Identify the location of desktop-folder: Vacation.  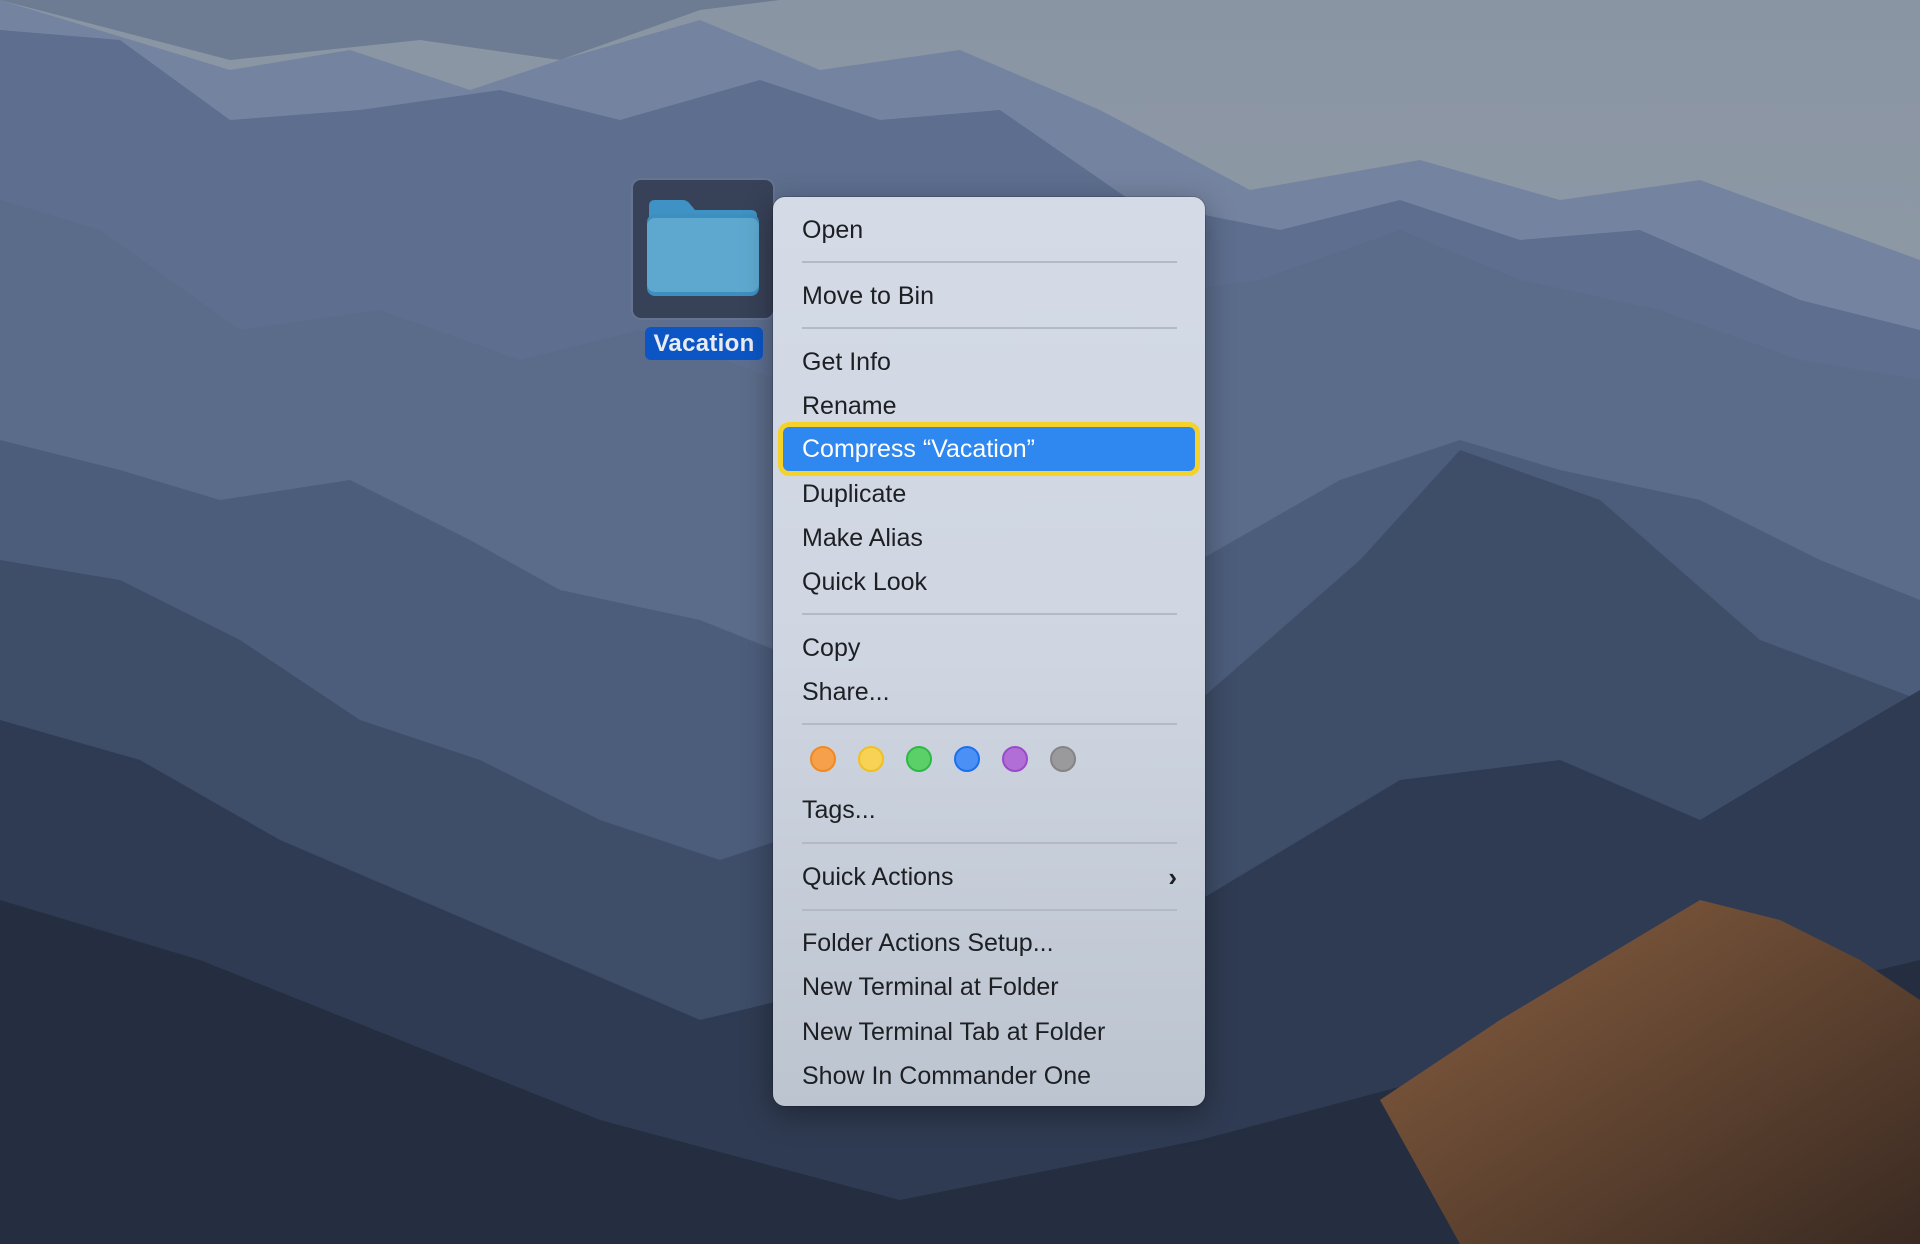
(703, 270).